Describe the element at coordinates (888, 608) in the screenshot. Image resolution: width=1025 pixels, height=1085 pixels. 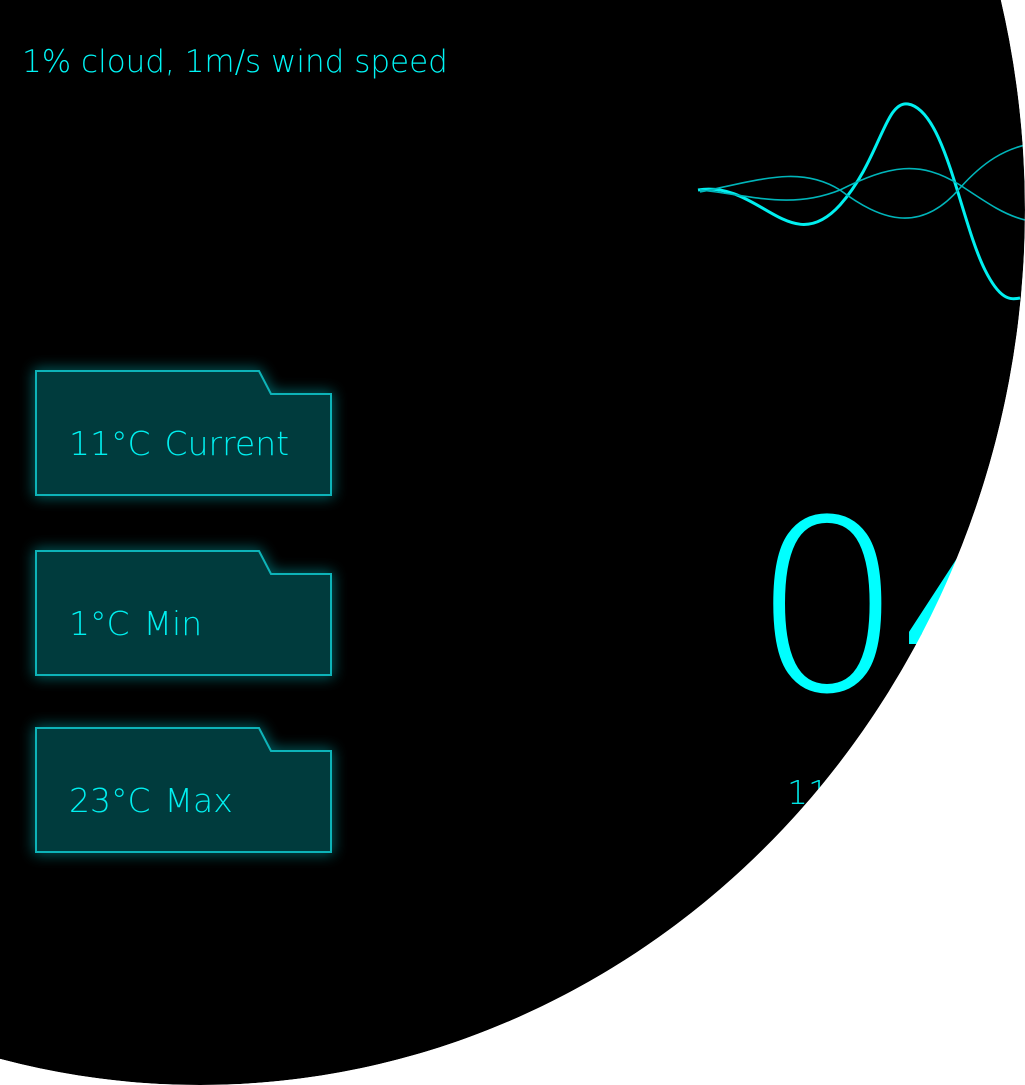
I see `clock-hours: 04` at that location.